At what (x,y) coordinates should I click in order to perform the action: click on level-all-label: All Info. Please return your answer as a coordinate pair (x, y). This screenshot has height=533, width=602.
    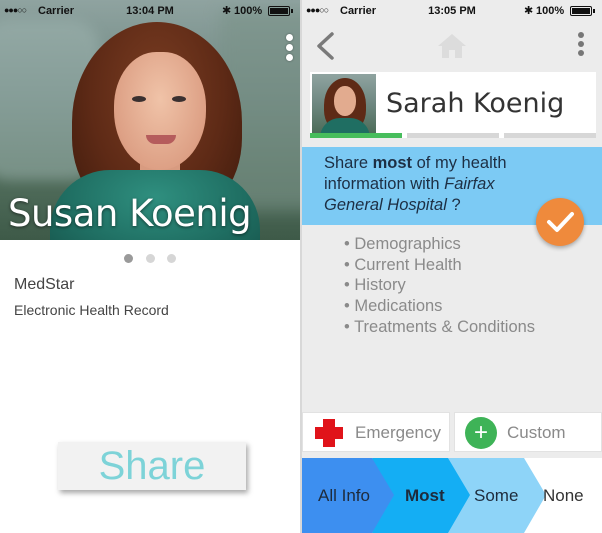
    Looking at the image, I should click on (344, 496).